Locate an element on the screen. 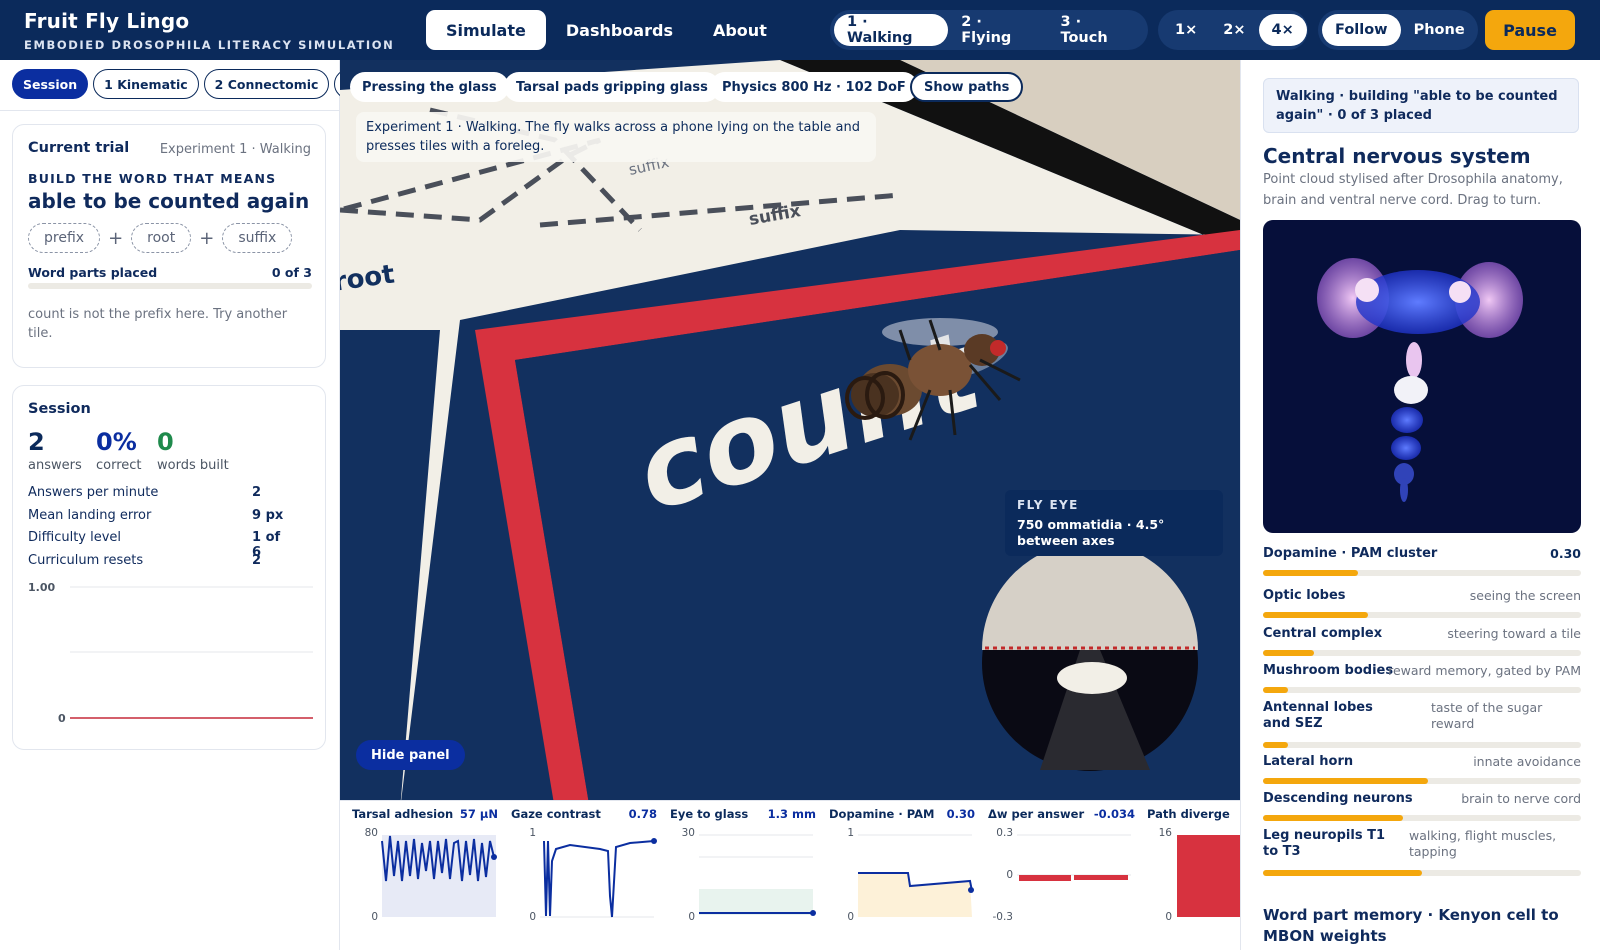 Image resolution: width=1600 pixels, height=950 pixels. brain-render is located at coordinates (1420, 380).